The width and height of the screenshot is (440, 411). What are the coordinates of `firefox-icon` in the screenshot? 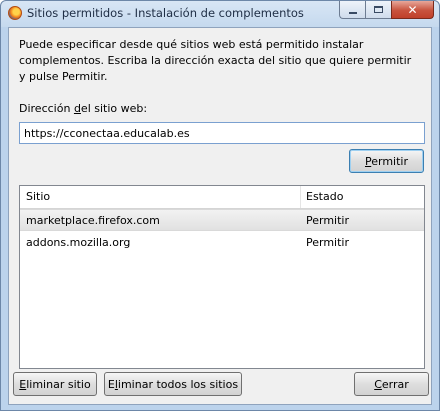 It's located at (15, 13).